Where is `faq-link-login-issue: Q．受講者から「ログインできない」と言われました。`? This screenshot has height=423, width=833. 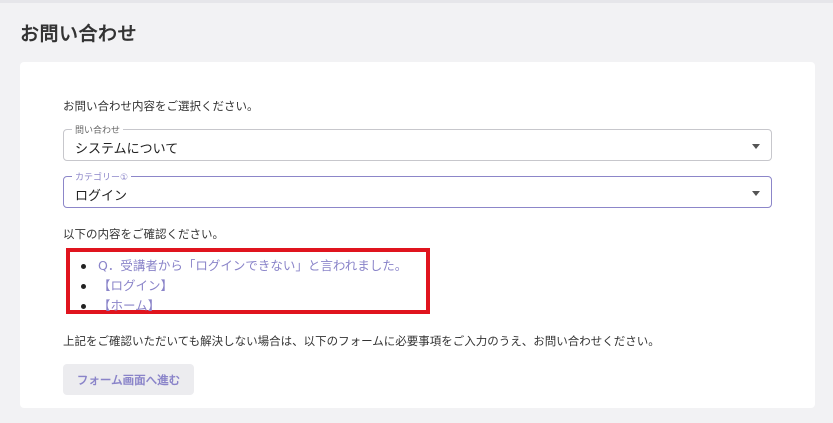
faq-link-login-issue: Q．受講者から「ログインできない」と言われました。 is located at coordinates (252, 265).